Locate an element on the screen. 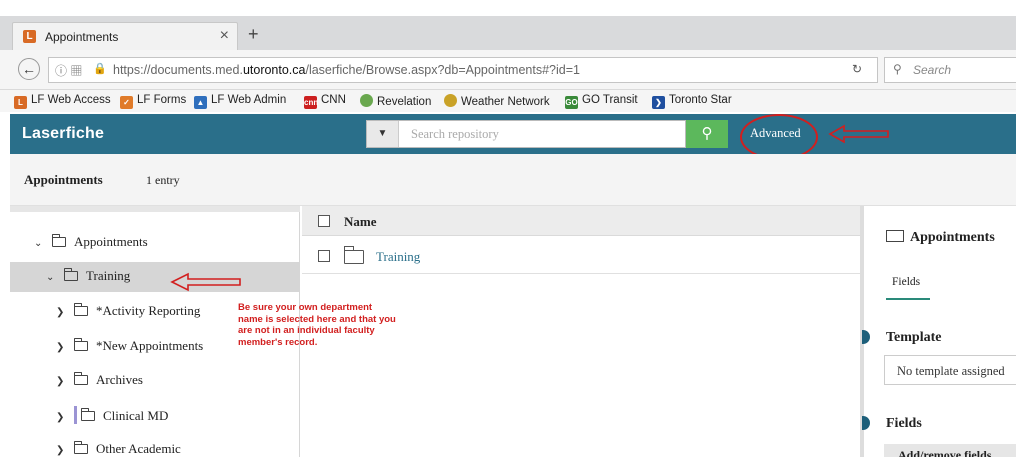  column-name: Name is located at coordinates (360, 222).